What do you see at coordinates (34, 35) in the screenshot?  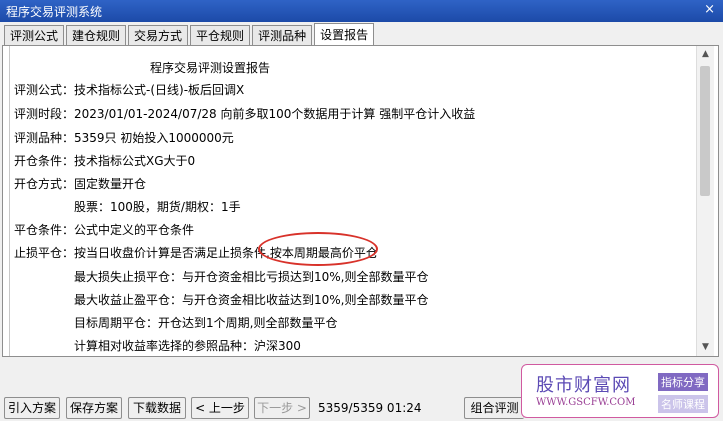 I see `tab-formula: 评测公式` at bounding box center [34, 35].